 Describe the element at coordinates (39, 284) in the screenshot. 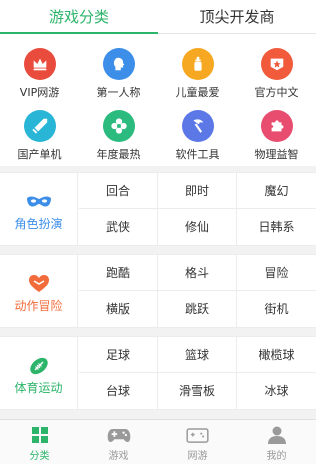

I see `heart-icon` at that location.